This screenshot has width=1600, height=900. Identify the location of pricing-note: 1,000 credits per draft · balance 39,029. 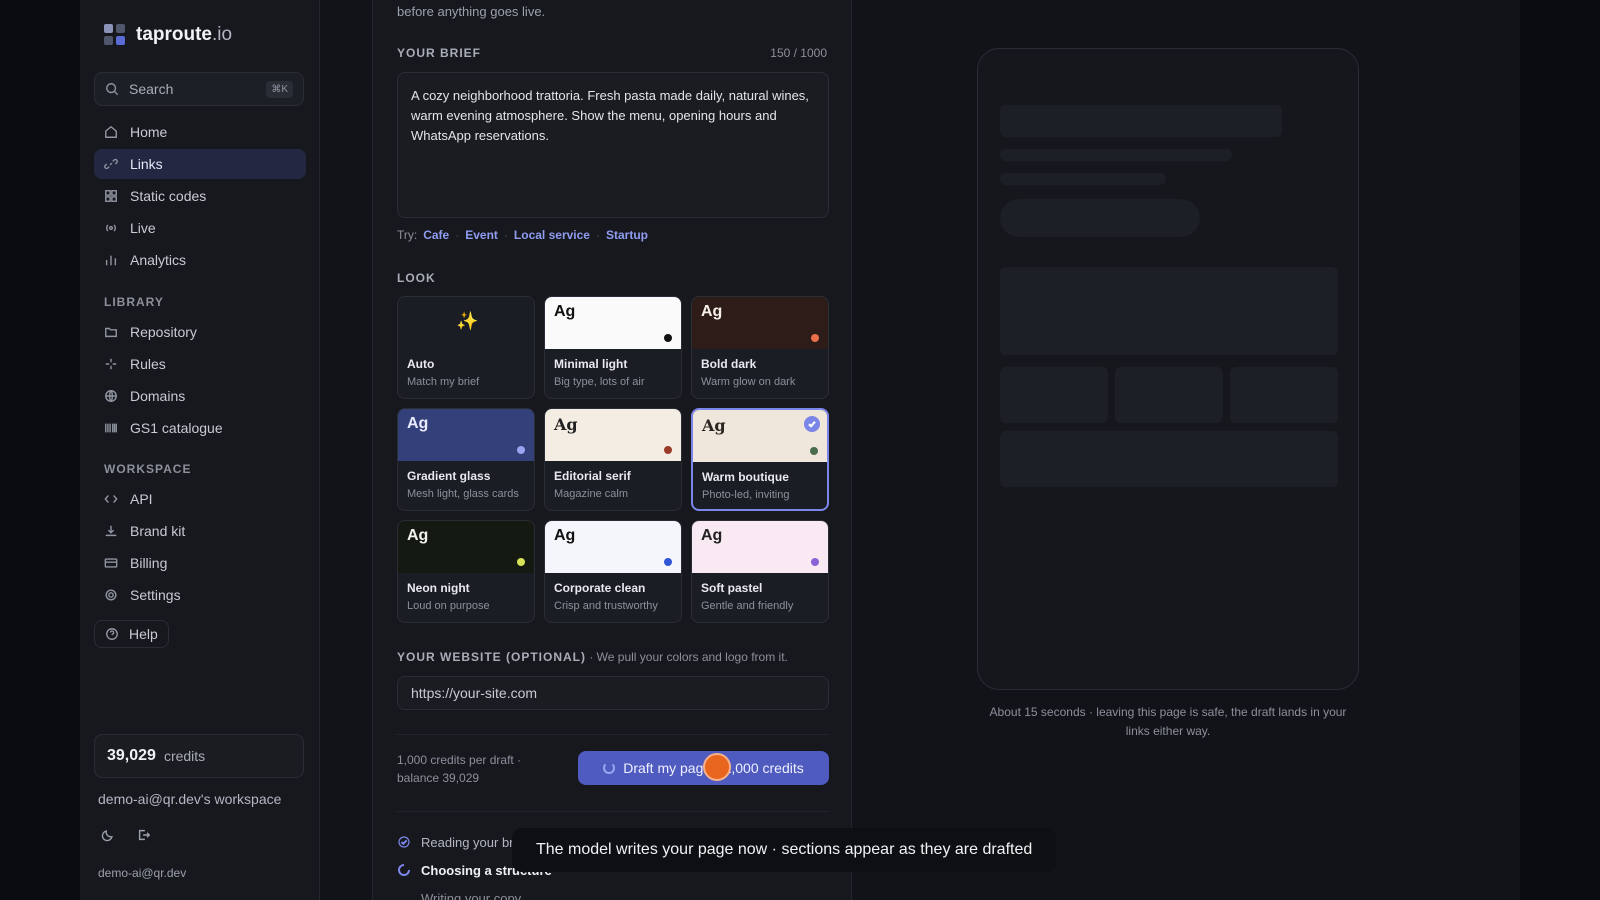
(459, 769).